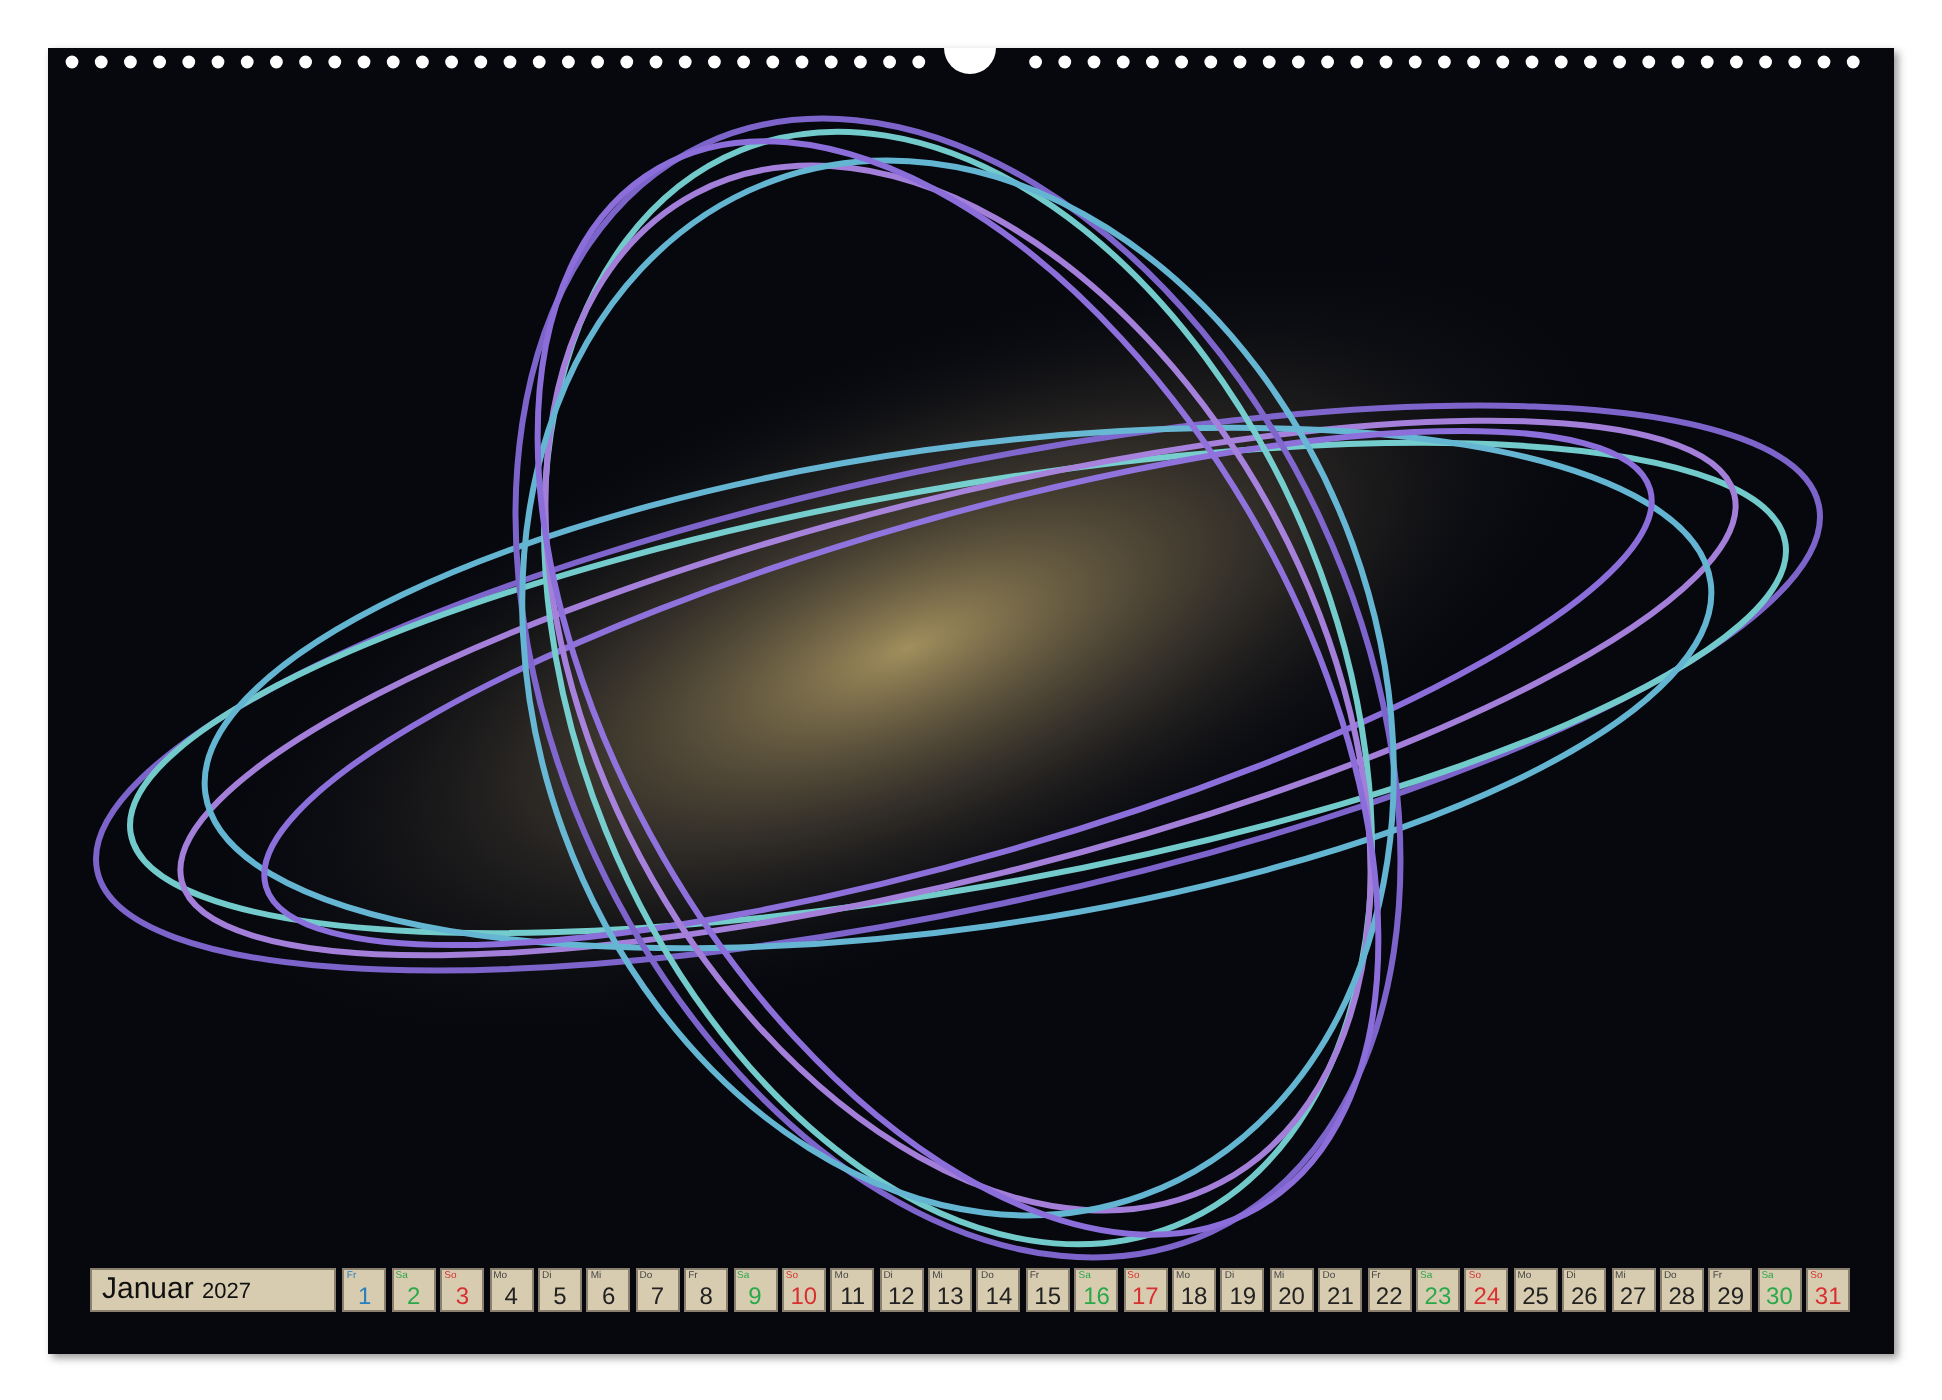  I want to click on day-number: 14, so click(999, 1296).